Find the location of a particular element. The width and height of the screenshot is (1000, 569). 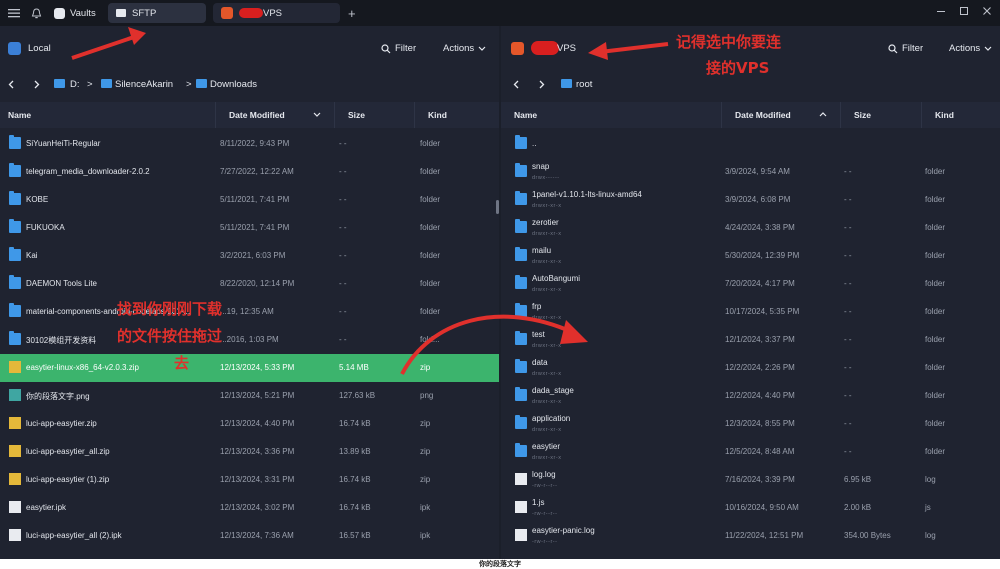

image-caption: 你的段落文字 is located at coordinates (500, 564).